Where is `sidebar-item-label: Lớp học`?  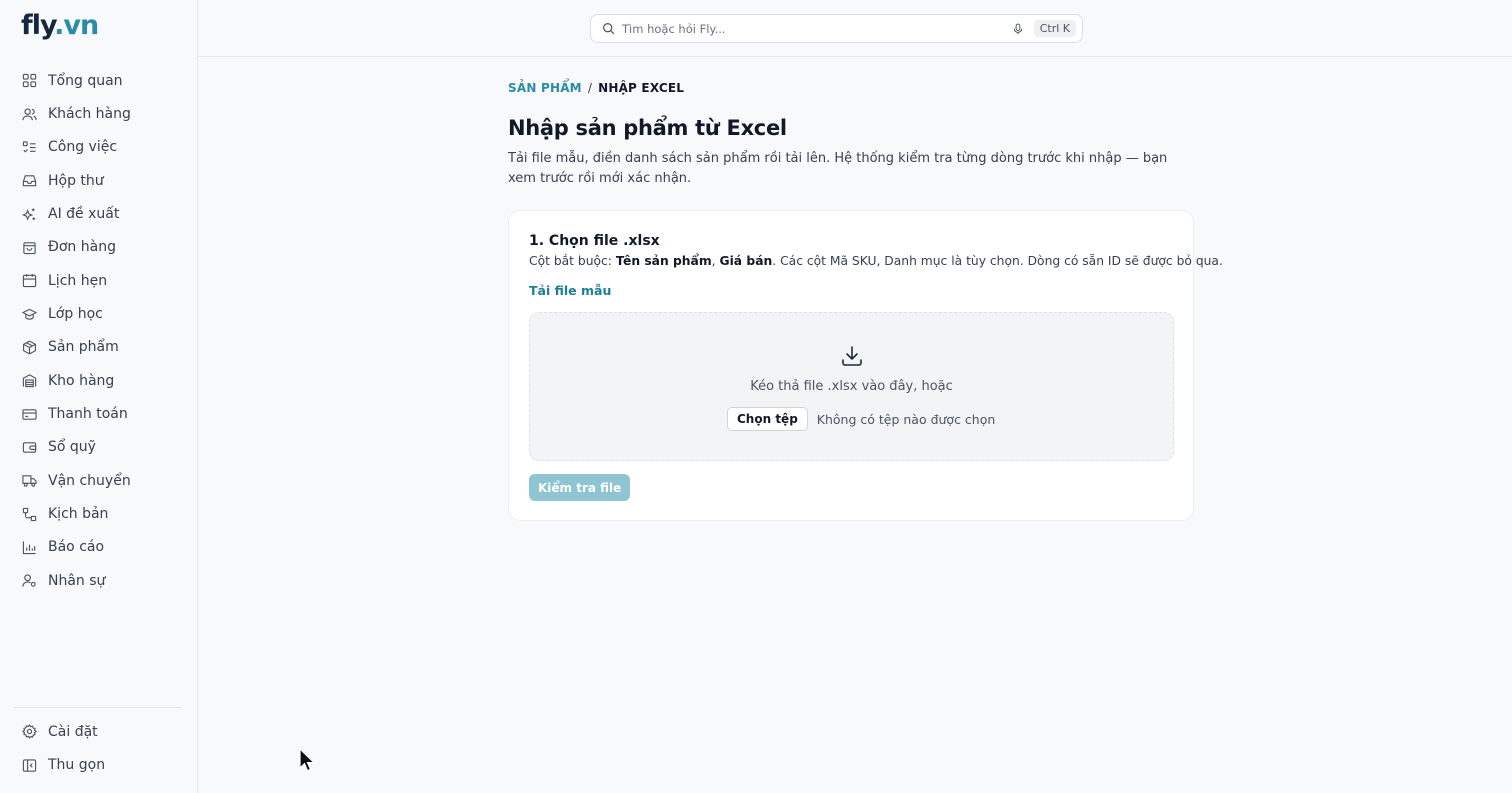 sidebar-item-label: Lớp học is located at coordinates (75, 314).